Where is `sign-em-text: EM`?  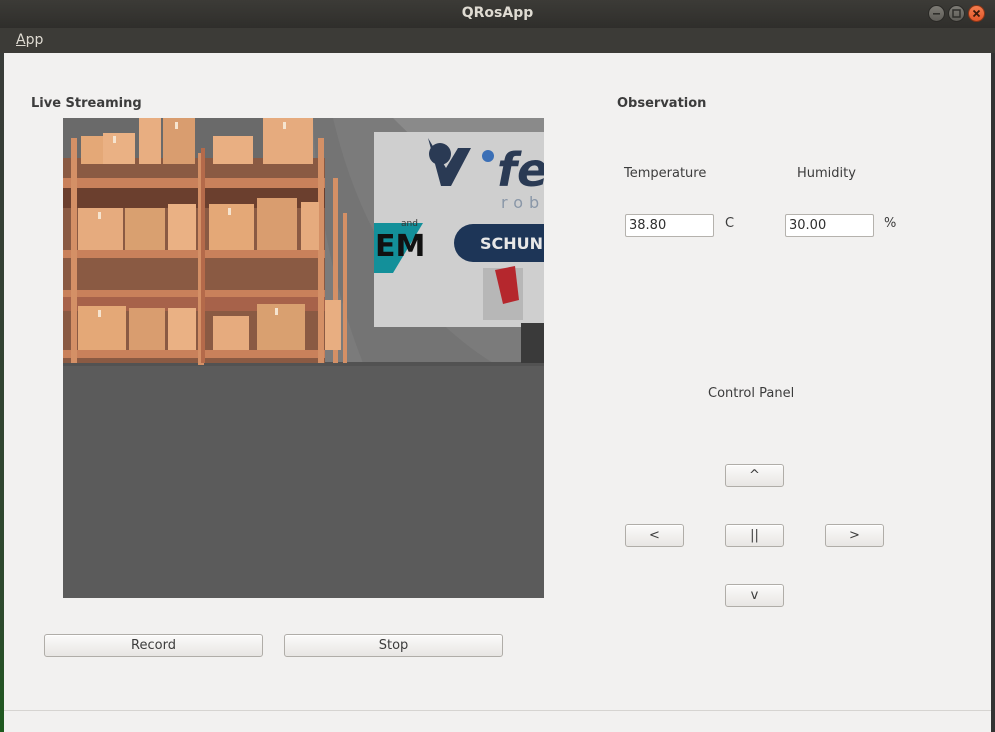 sign-em-text: EM is located at coordinates (400, 246).